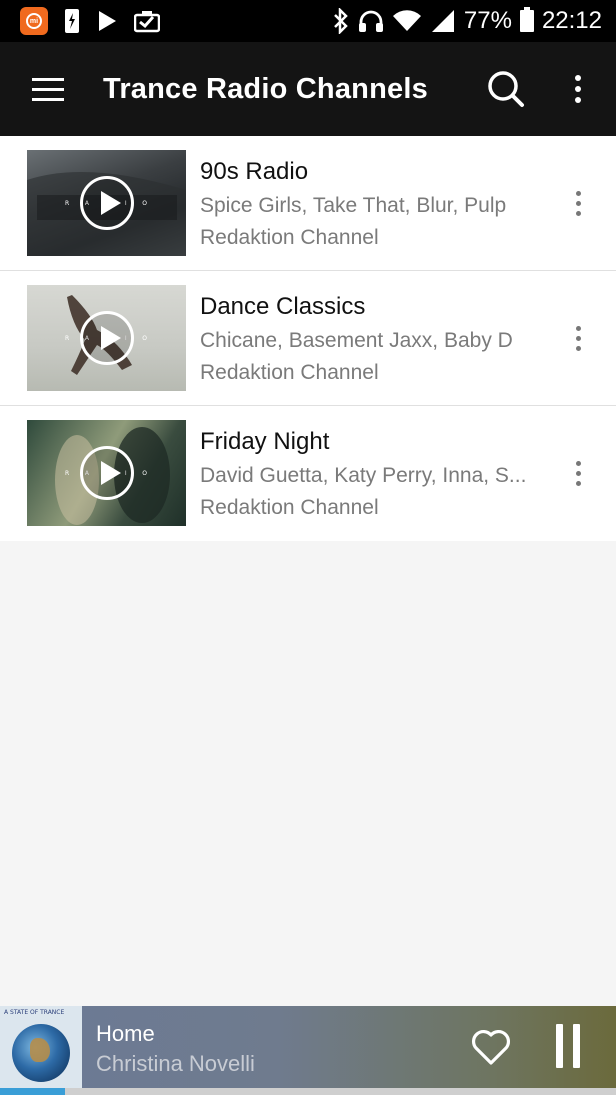 The height and width of the screenshot is (1095, 616). I want to click on page-title: Trance Radio Channels, so click(265, 88).